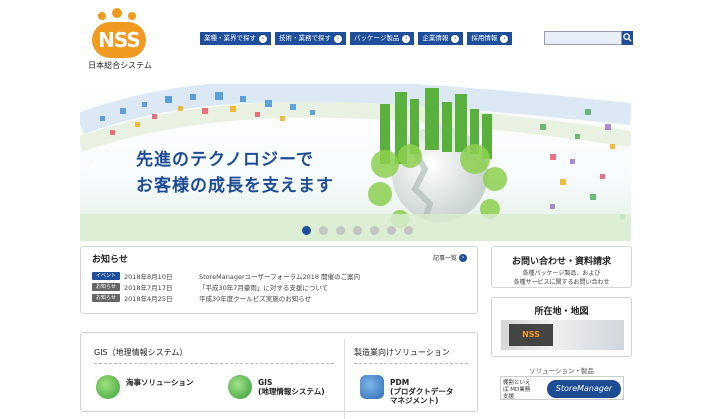  I want to click on search-icon, so click(627, 37).